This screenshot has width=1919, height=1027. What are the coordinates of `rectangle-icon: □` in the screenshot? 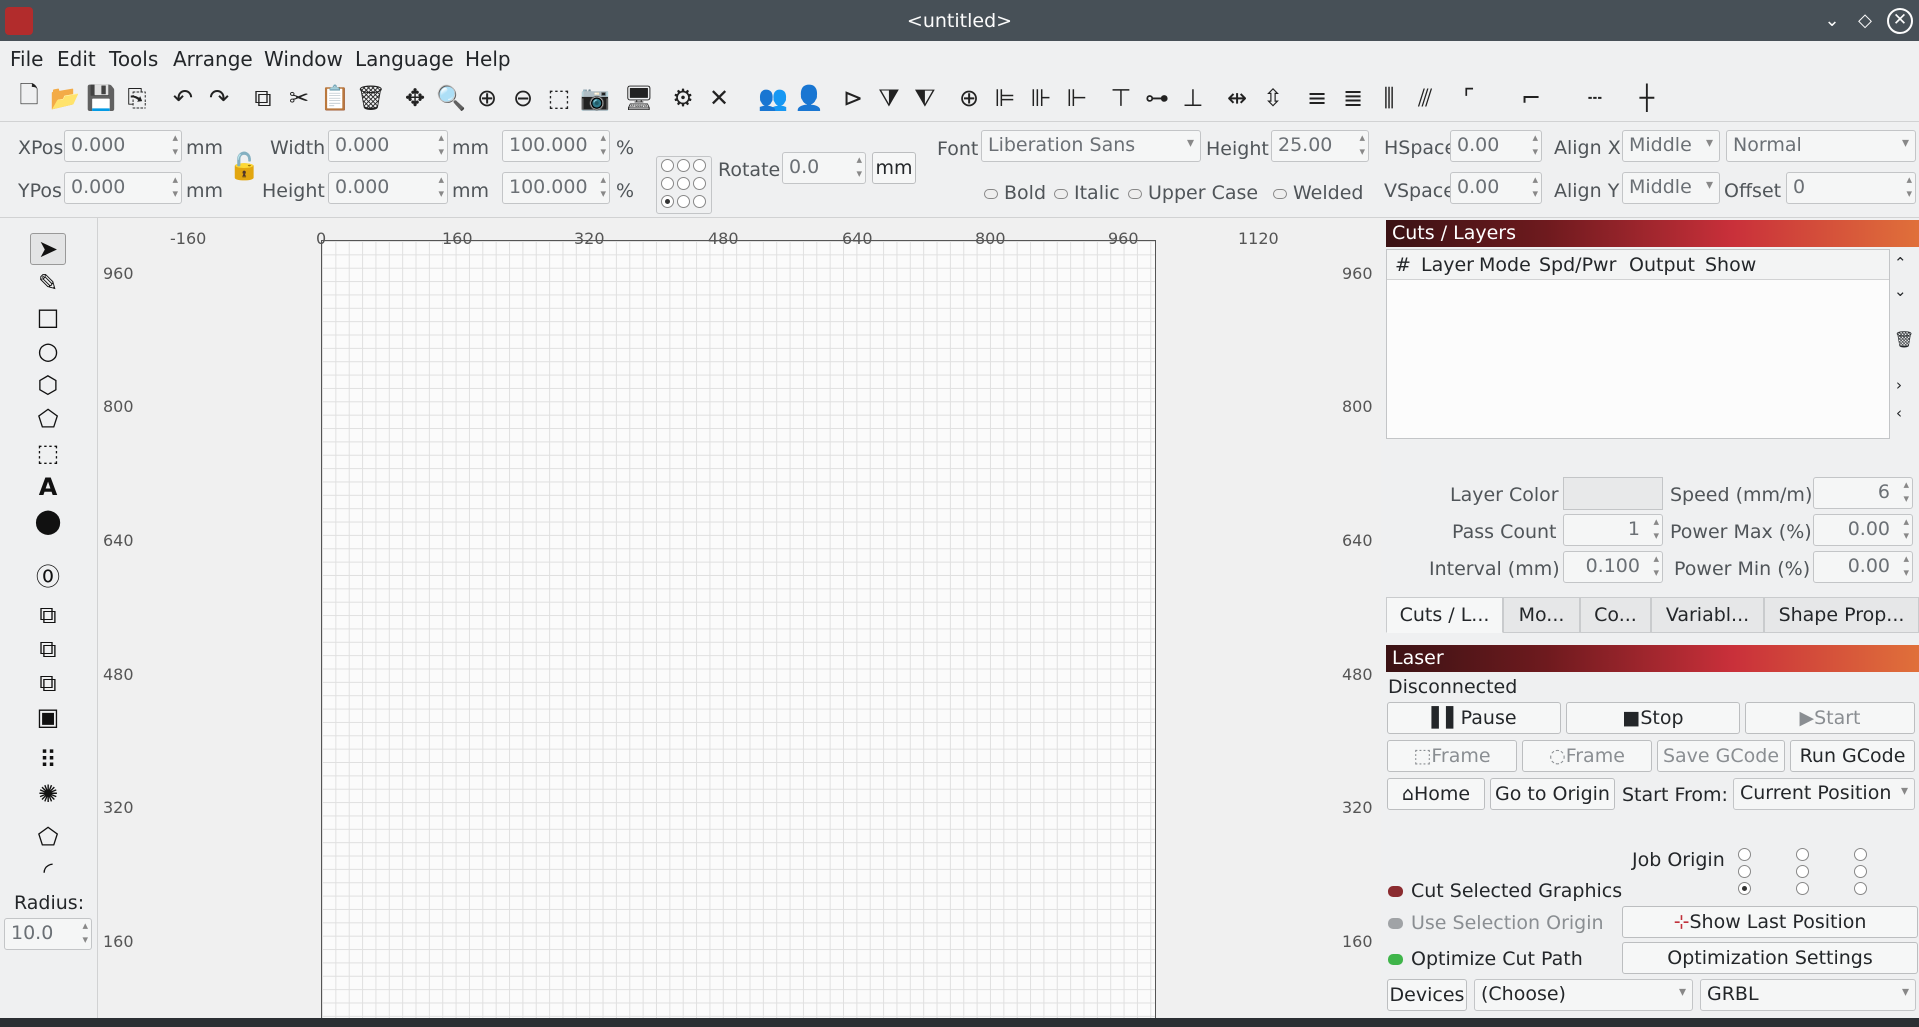 It's located at (48, 317).